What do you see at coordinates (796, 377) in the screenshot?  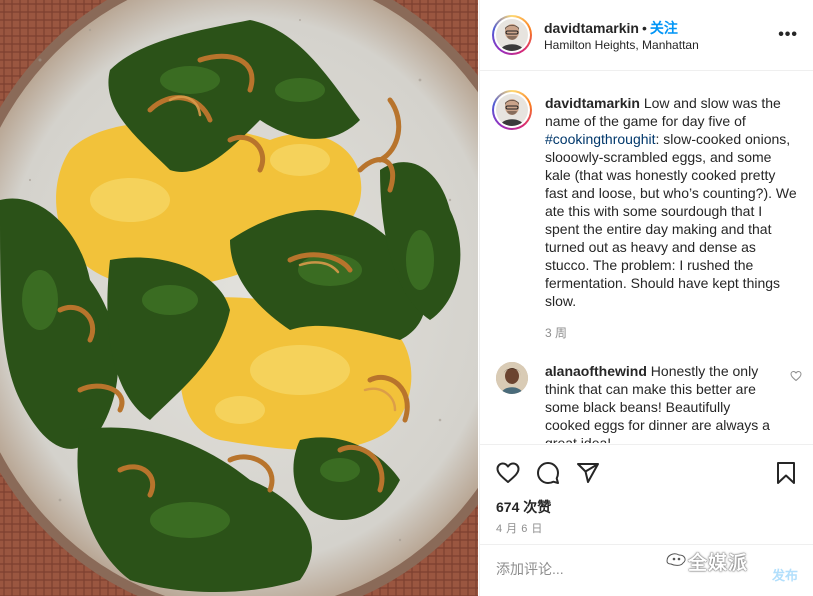 I see `comment-like-icon` at bounding box center [796, 377].